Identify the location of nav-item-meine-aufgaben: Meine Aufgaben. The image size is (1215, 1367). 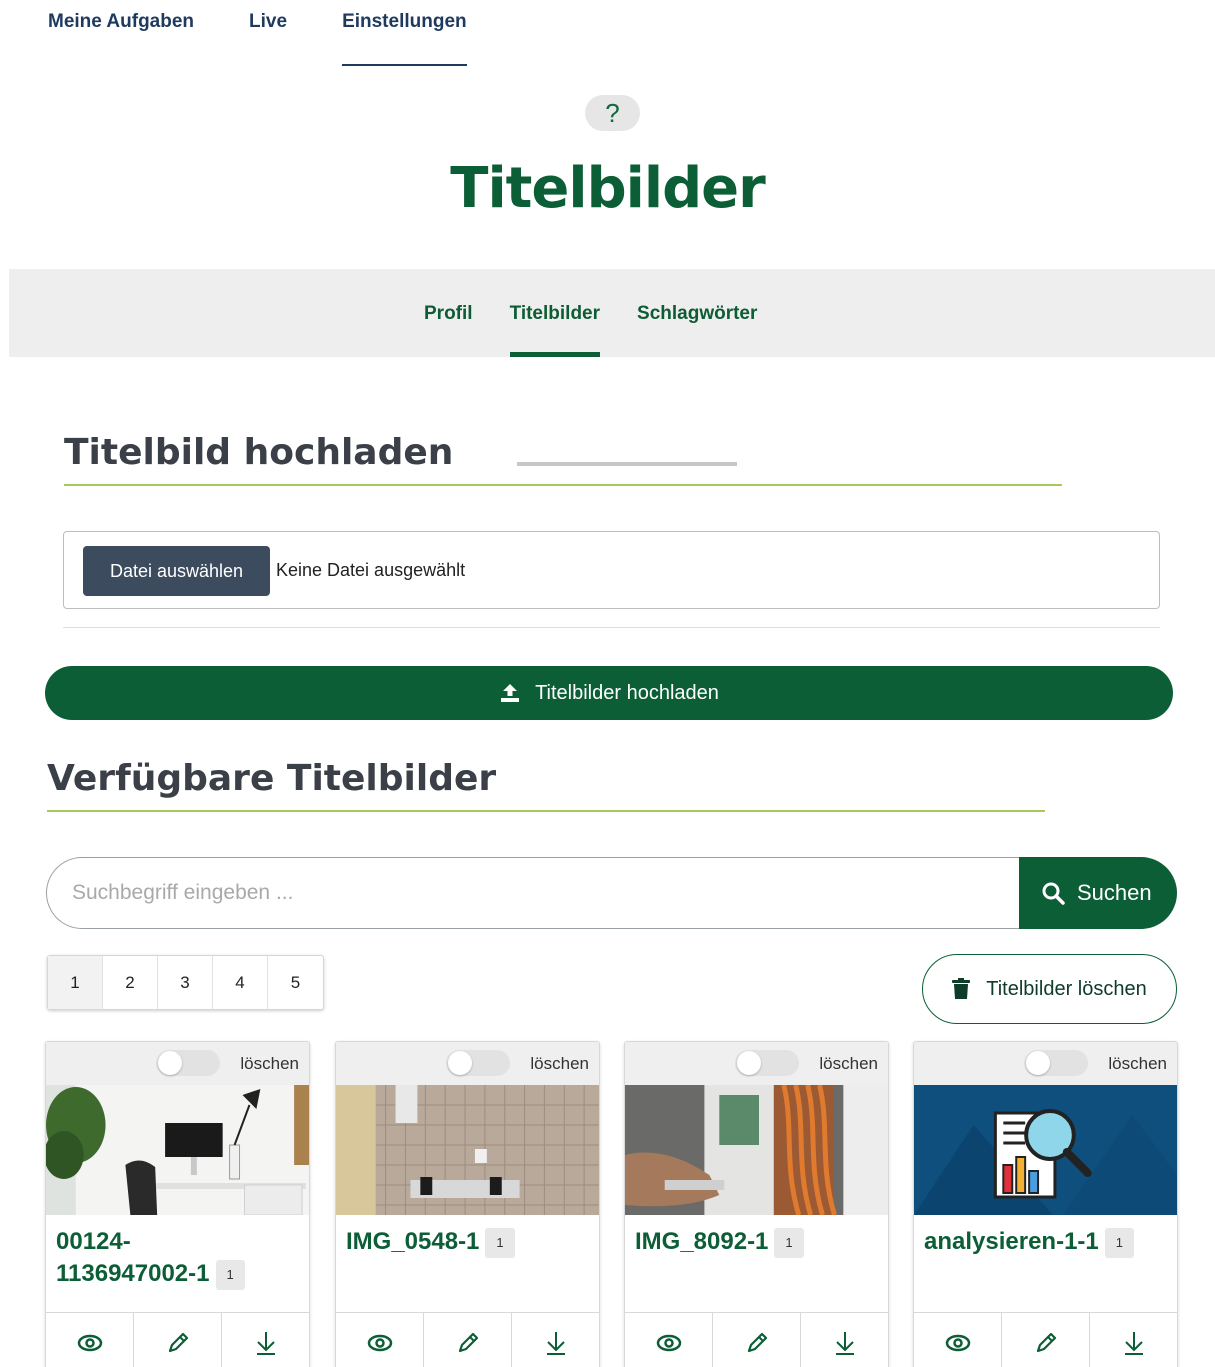
(121, 34).